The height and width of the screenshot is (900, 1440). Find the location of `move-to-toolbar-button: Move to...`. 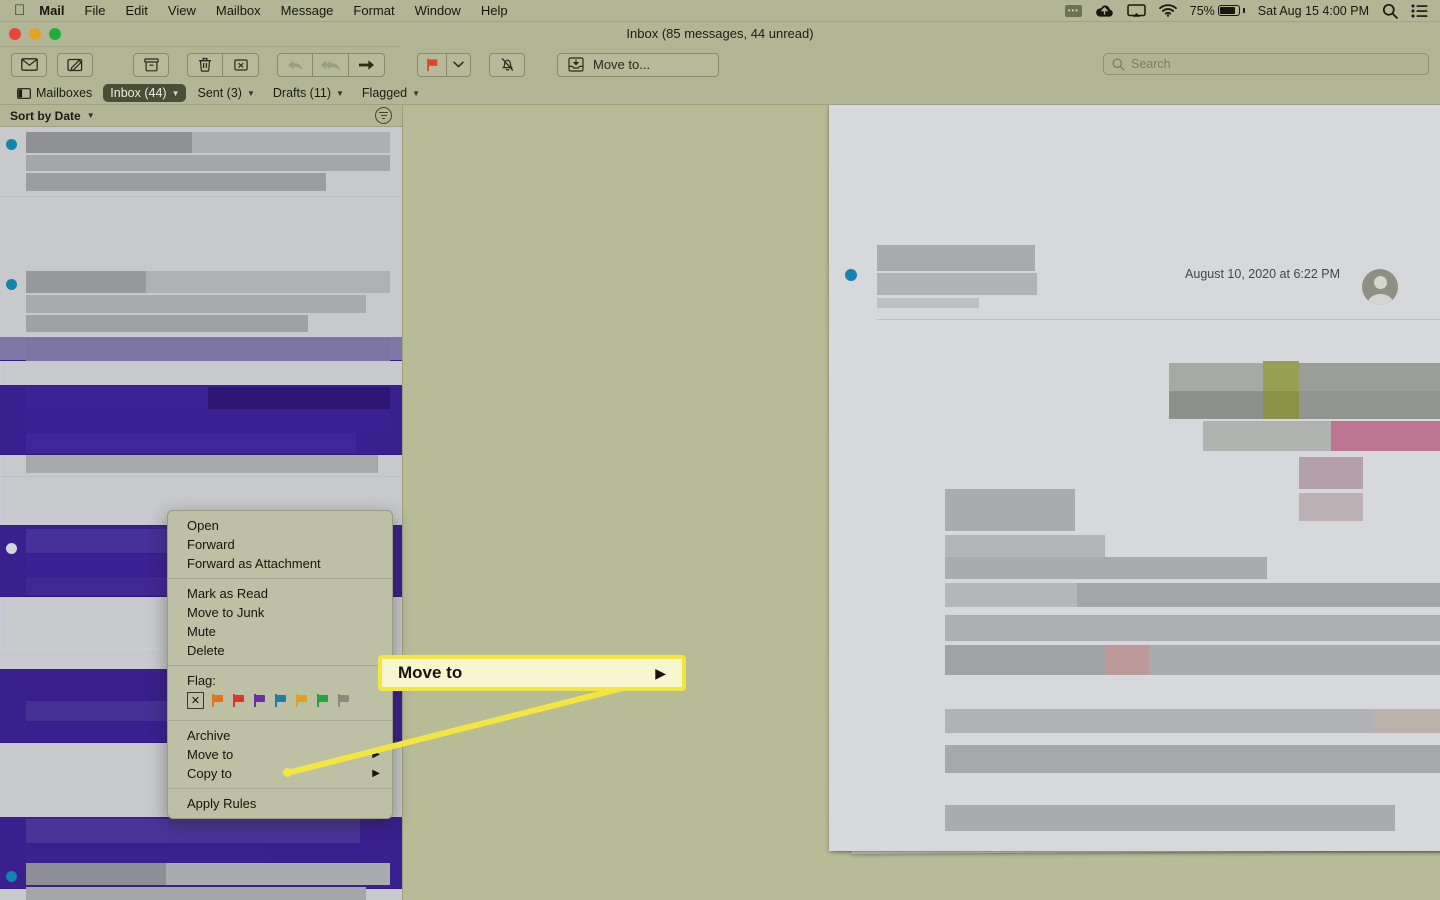

move-to-toolbar-button: Move to... is located at coordinates (638, 64).